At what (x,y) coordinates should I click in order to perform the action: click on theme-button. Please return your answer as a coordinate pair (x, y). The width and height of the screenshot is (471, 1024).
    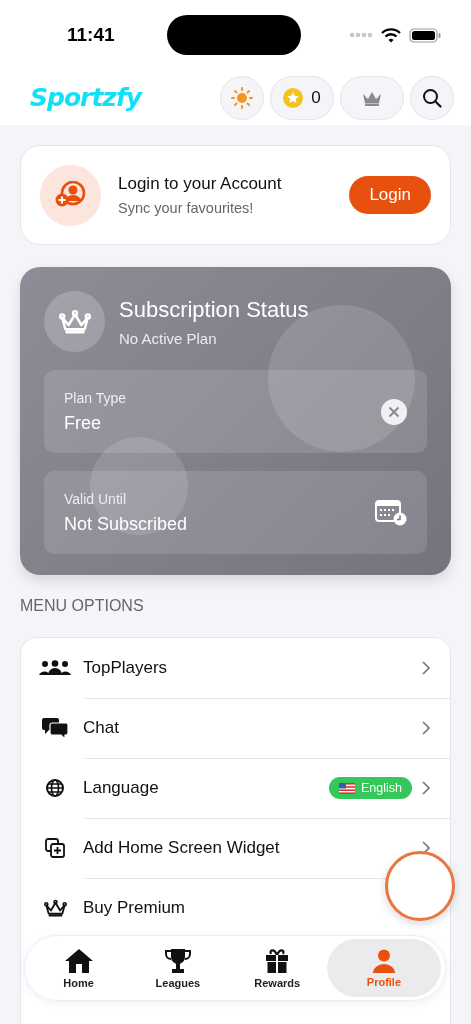
    Looking at the image, I should click on (242, 97).